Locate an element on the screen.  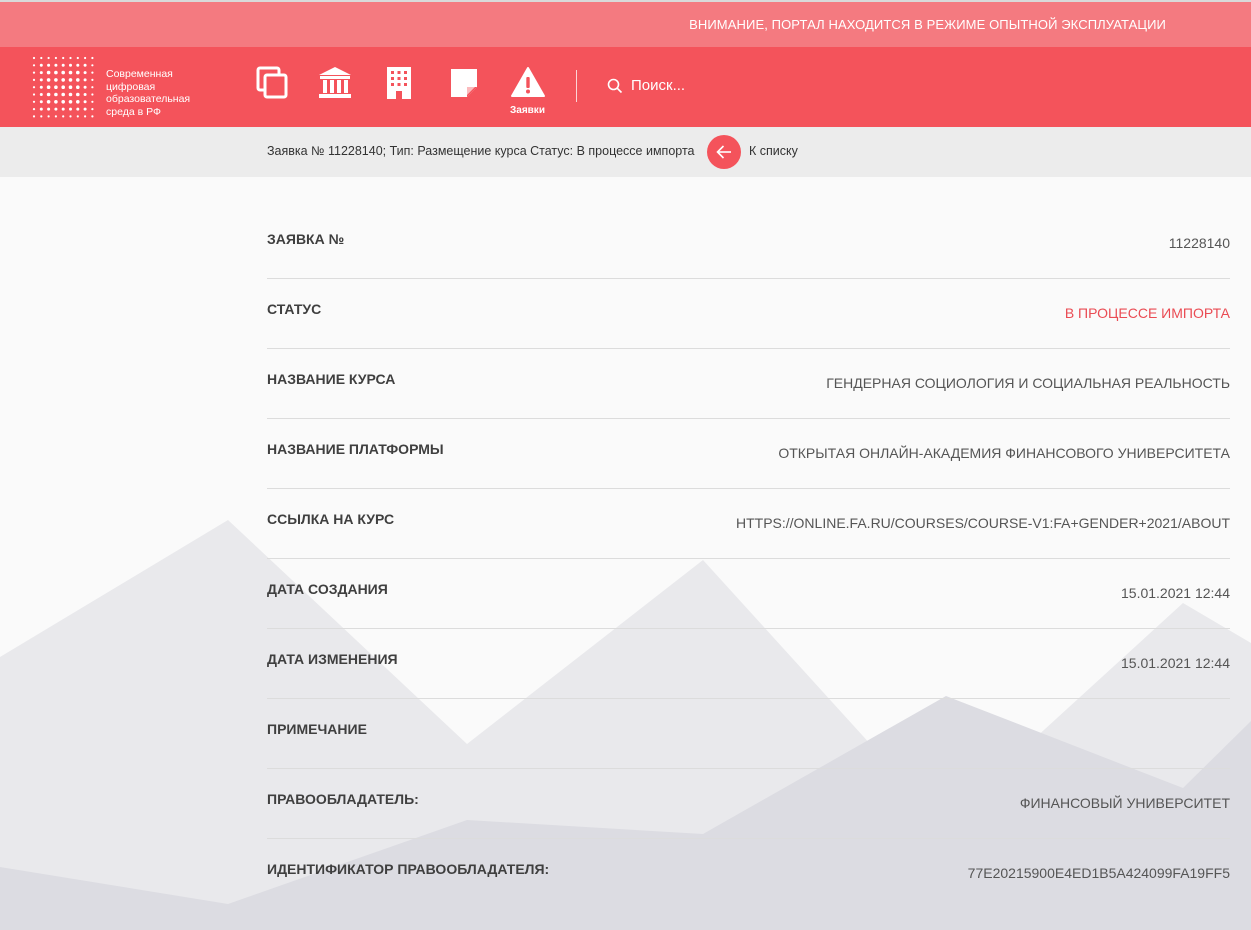
logo-line: среда в РФ is located at coordinates (133, 112).